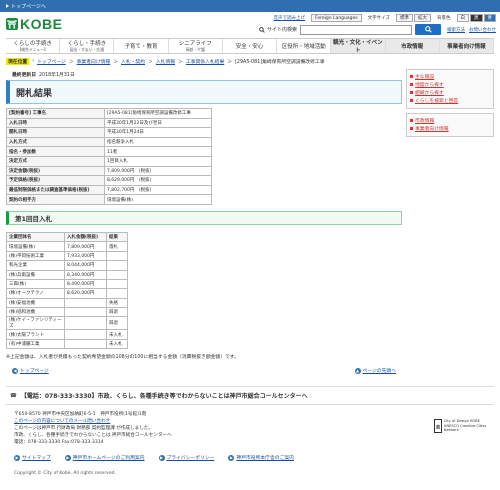 Image resolution: width=500 pixels, height=490 pixels. I want to click on bid-row: (株)安福池機 失格, so click(67, 303).